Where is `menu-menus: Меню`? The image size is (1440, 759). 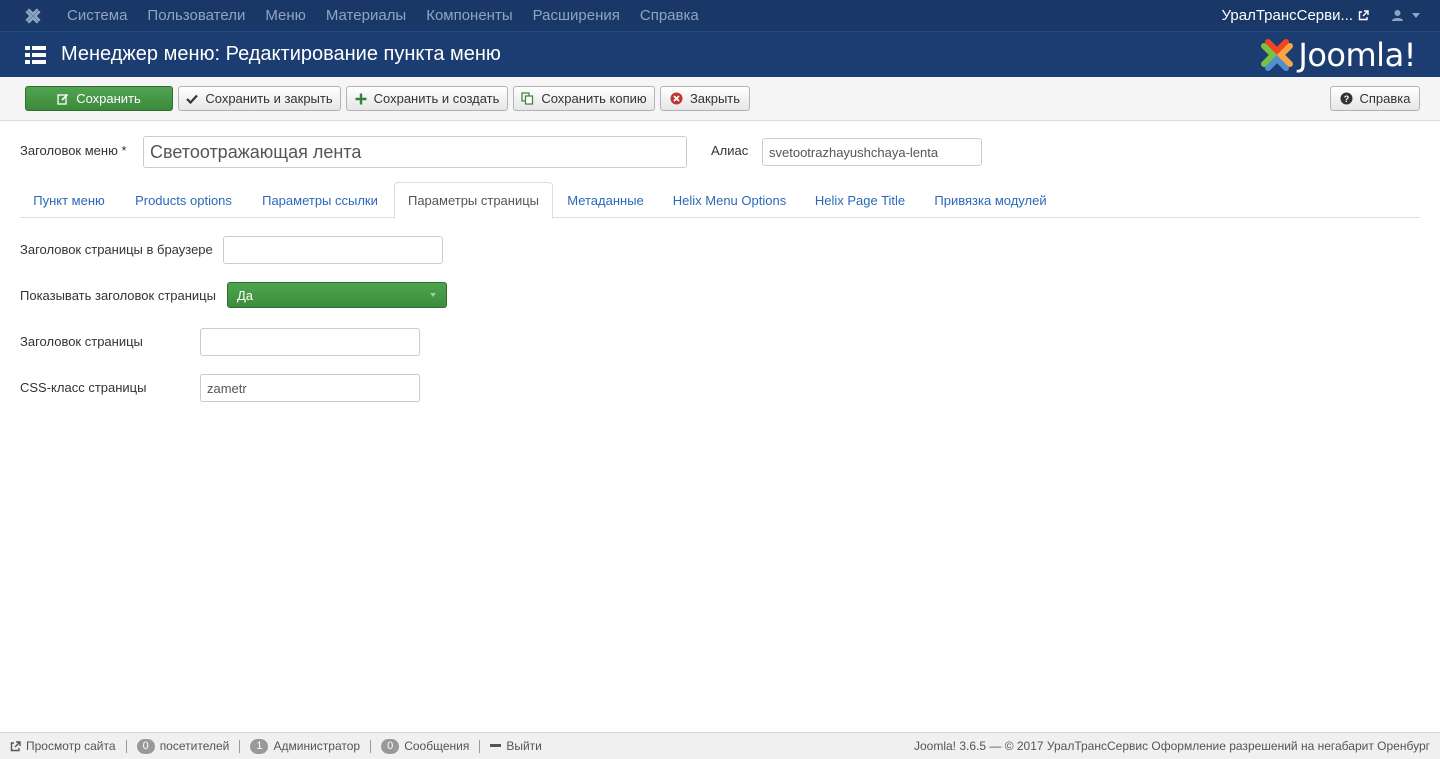 menu-menus: Меню is located at coordinates (285, 15).